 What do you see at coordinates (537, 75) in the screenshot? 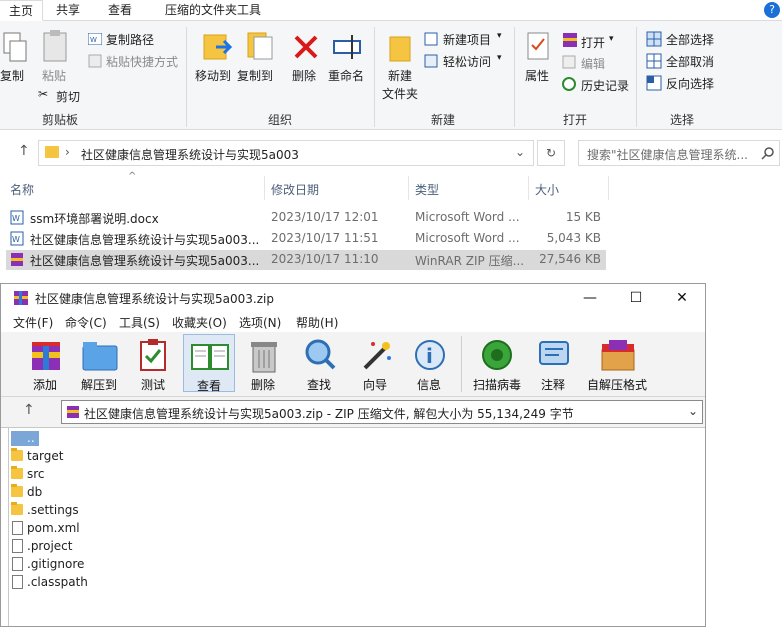
I see `properties-button: 属性` at bounding box center [537, 75].